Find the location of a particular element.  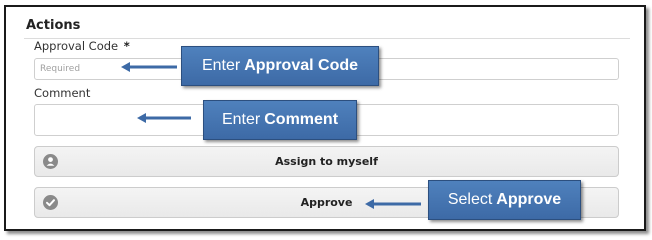

approval-code-placeholder: Required is located at coordinates (60, 69).